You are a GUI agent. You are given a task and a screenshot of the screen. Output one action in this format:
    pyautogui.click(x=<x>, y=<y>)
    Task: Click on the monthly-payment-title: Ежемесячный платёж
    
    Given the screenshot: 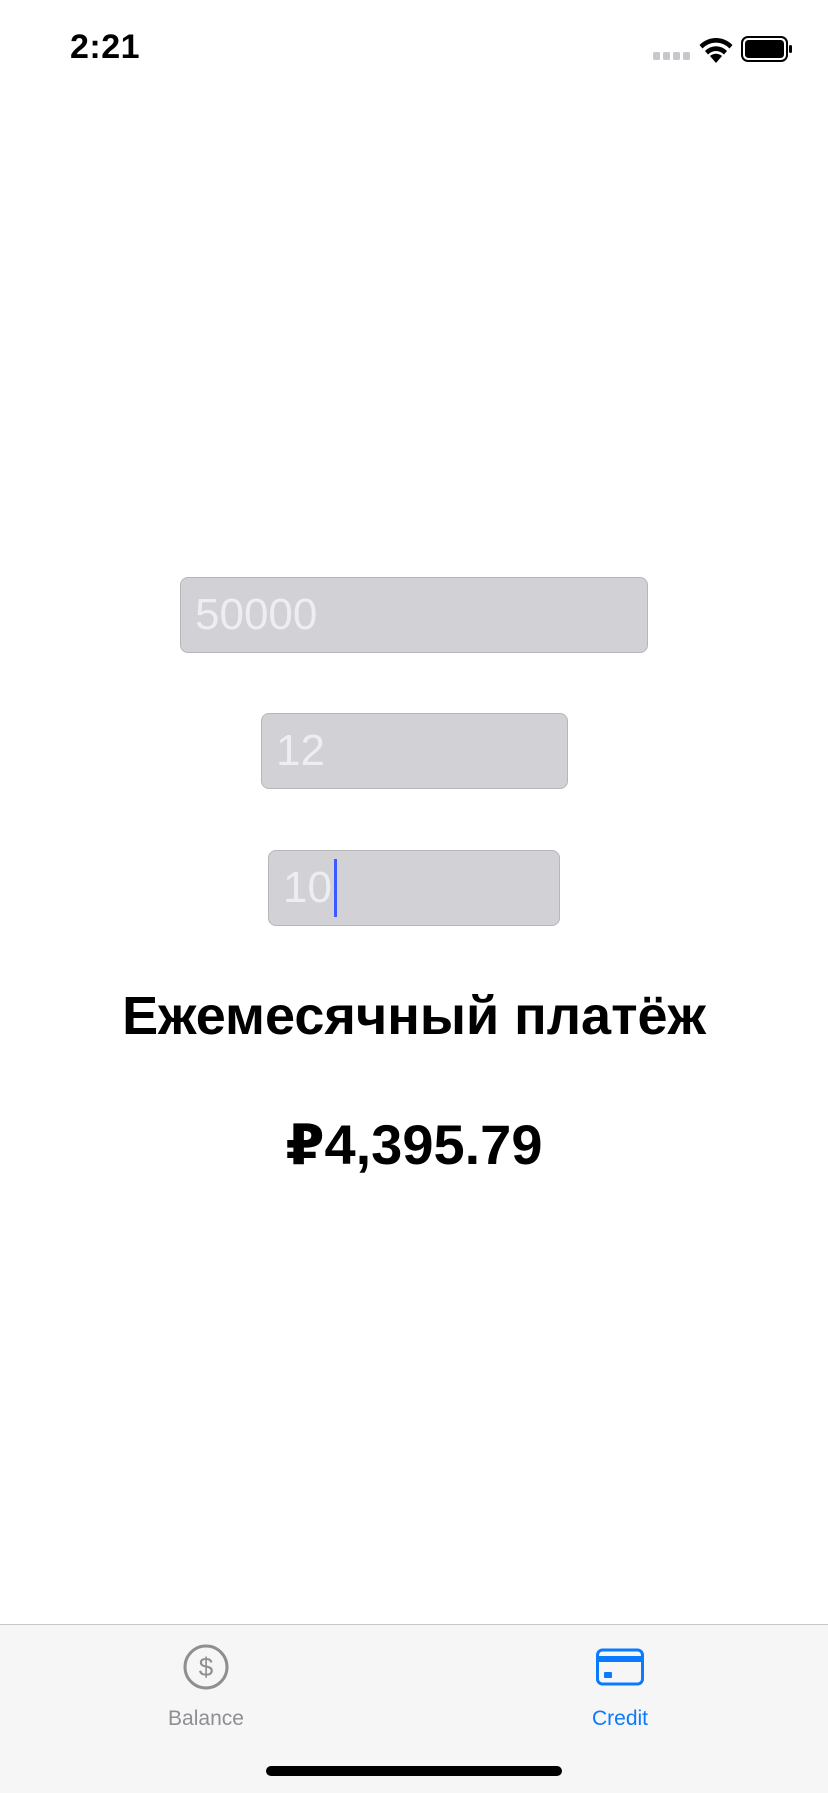 What is the action you would take?
    pyautogui.click(x=414, y=1016)
    